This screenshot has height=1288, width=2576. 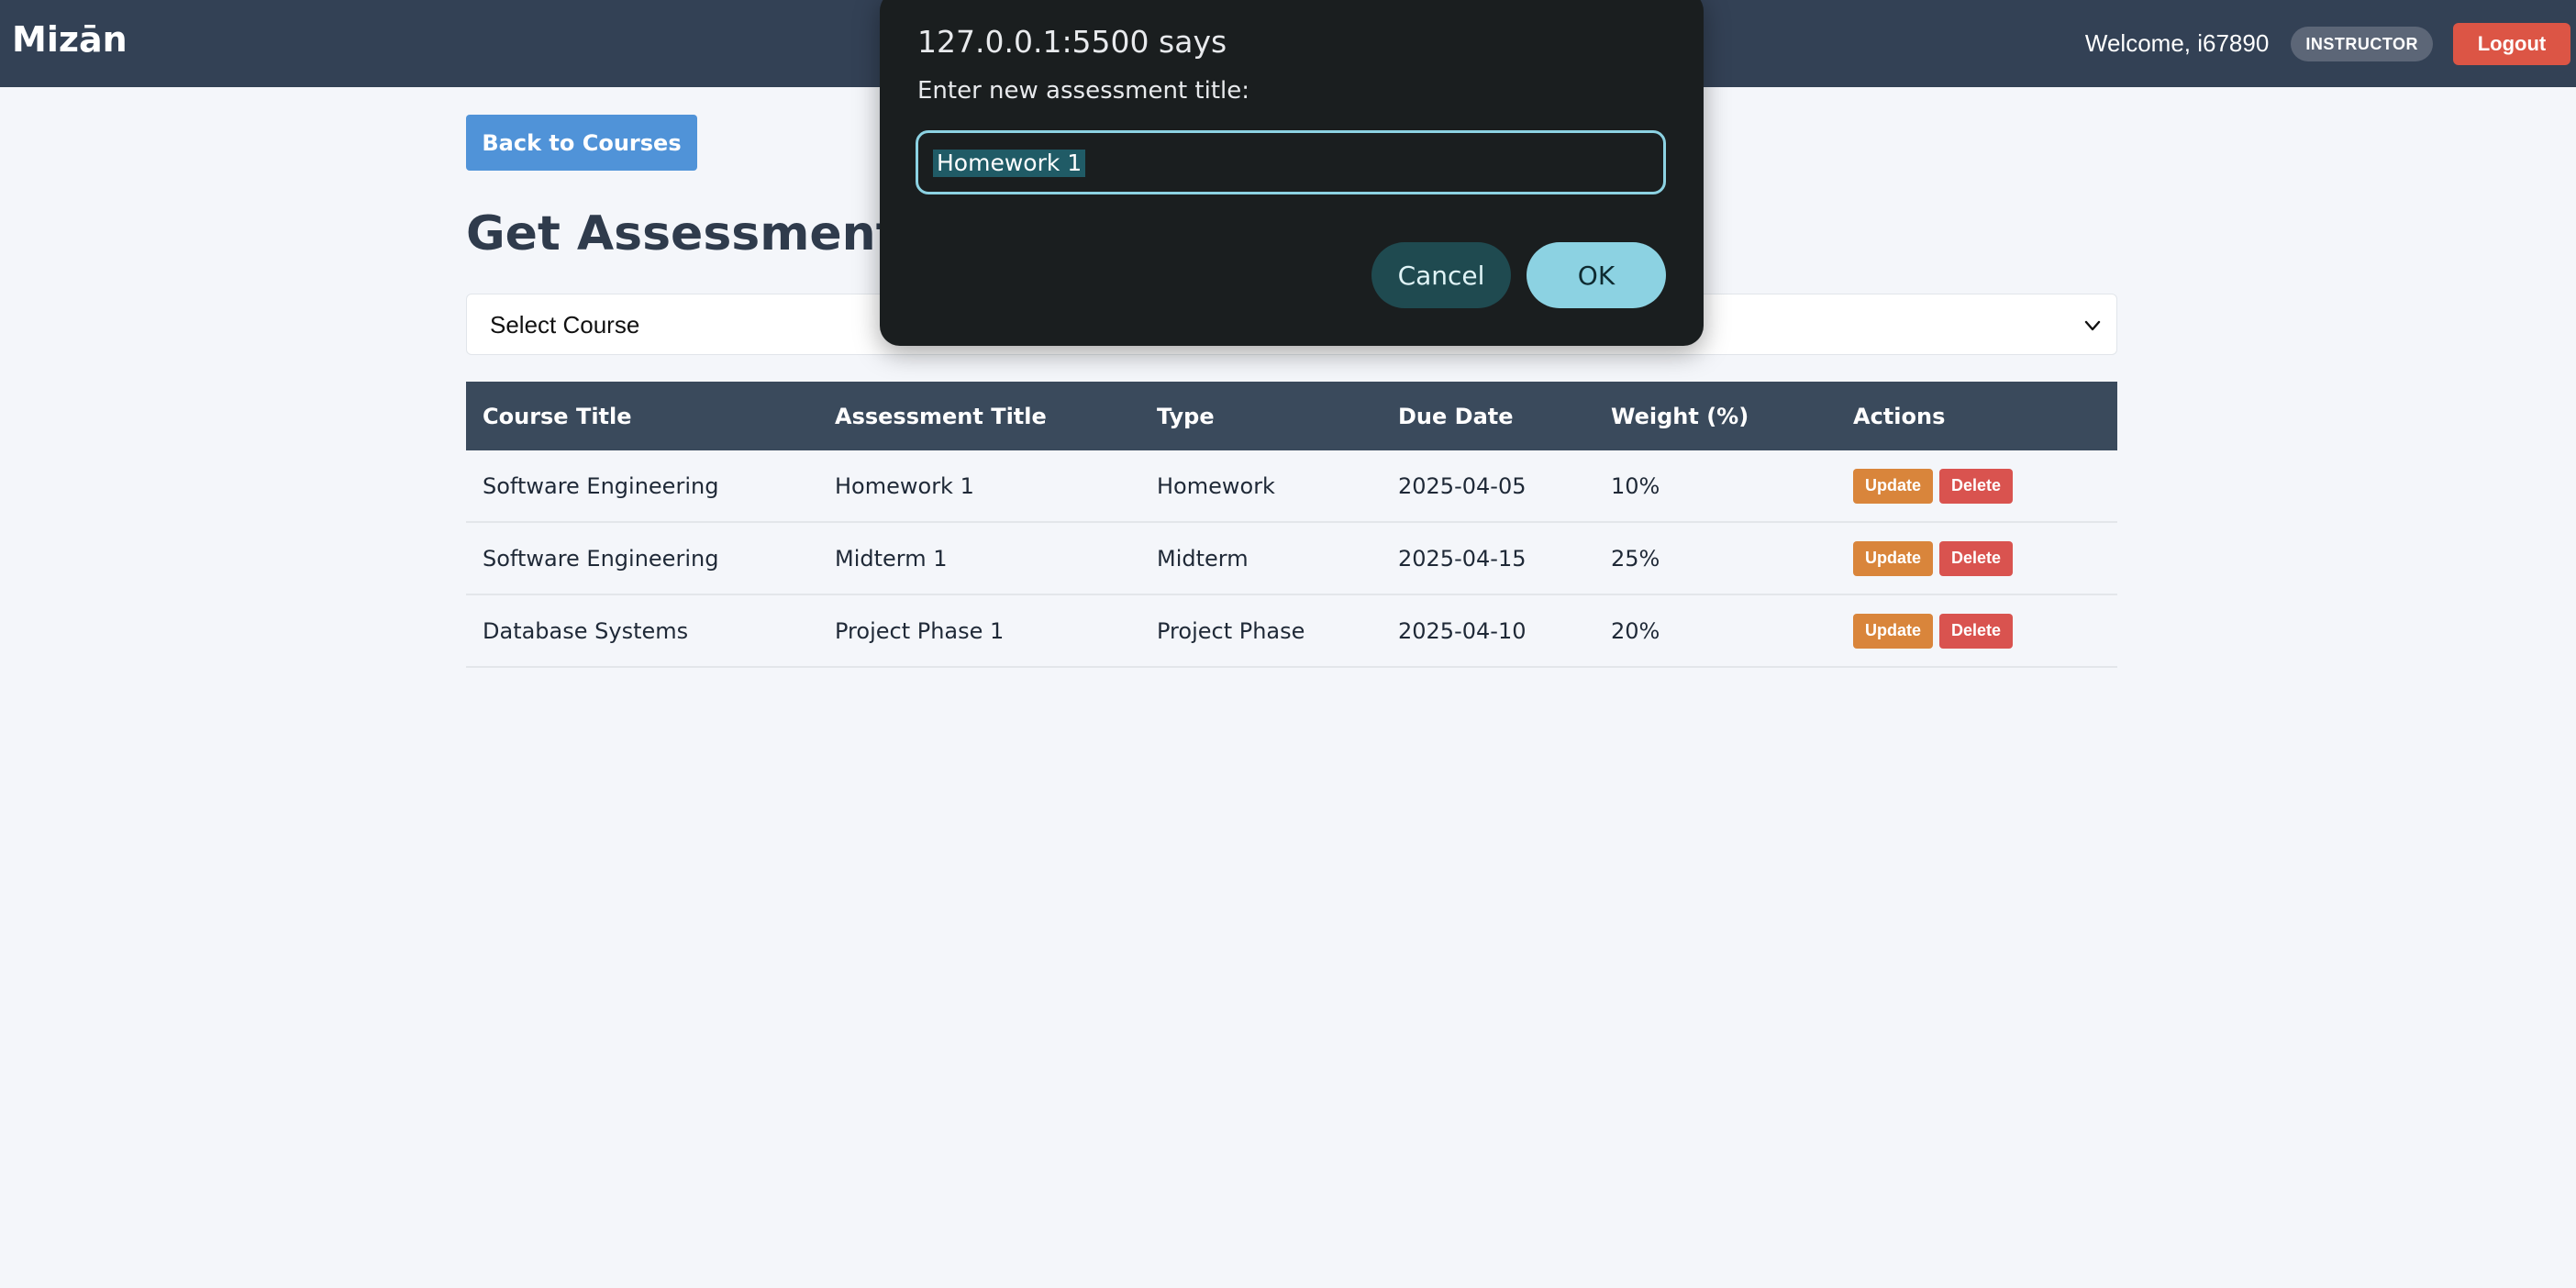 What do you see at coordinates (1261, 631) in the screenshot?
I see `cell-type: Project Phase` at bounding box center [1261, 631].